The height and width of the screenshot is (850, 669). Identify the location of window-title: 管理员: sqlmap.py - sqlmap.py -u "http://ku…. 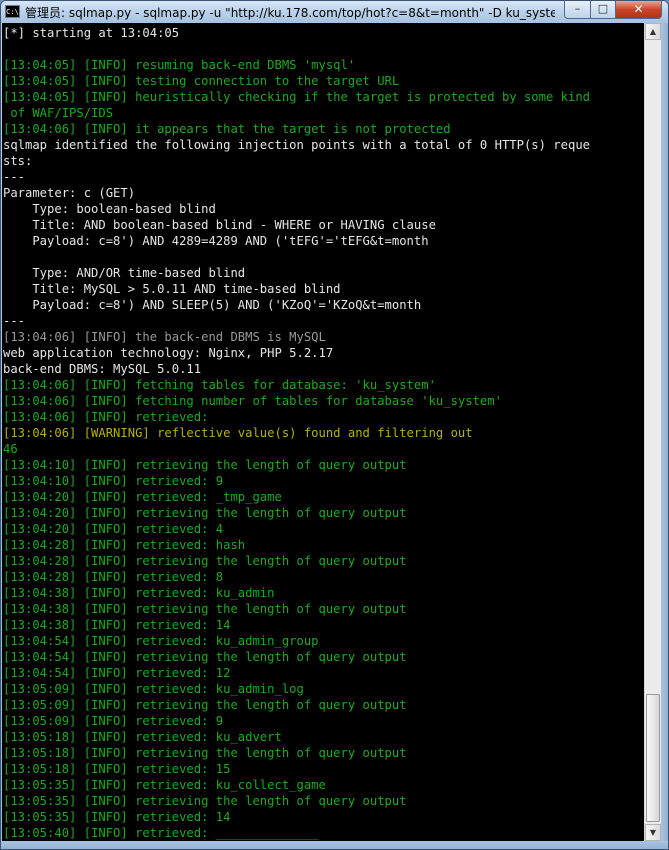
(290, 13).